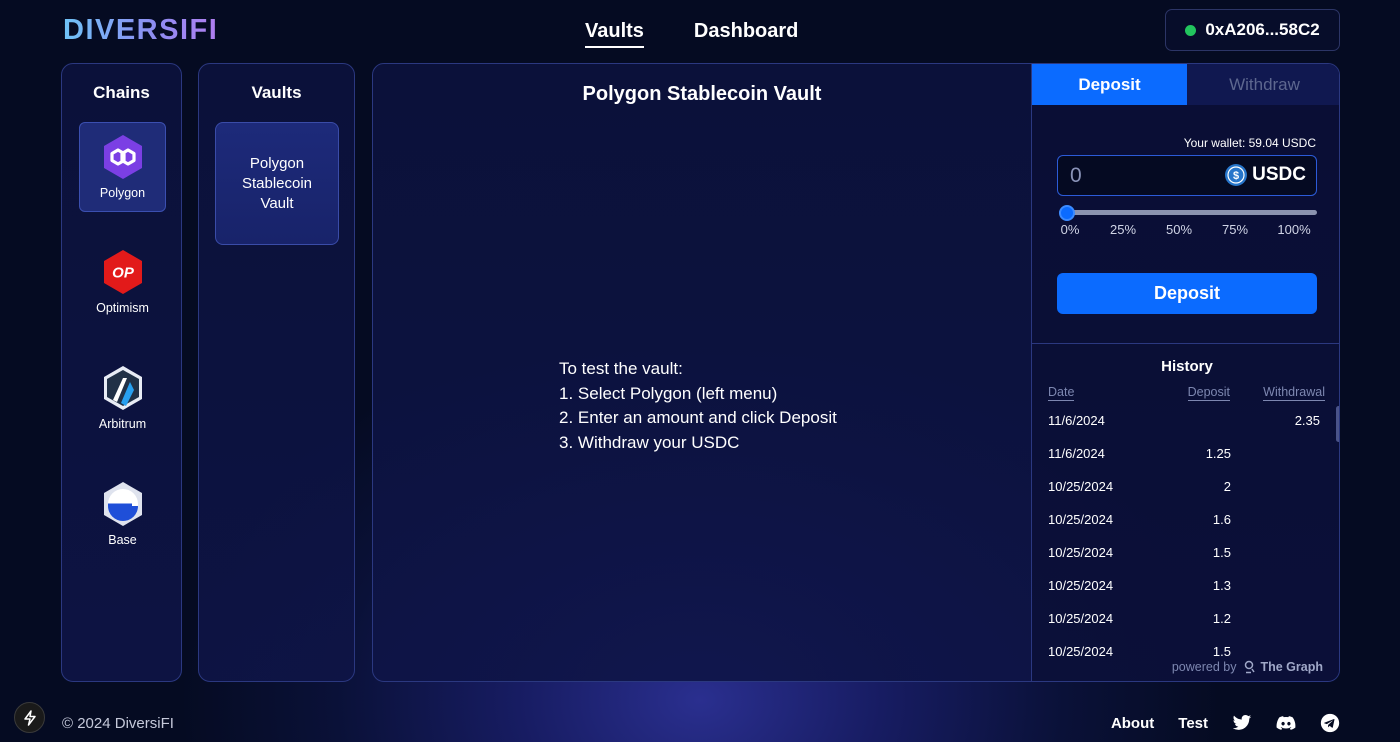 This screenshot has width=1400, height=742. I want to click on history-row-withdrawal: 2.35, so click(1307, 420).